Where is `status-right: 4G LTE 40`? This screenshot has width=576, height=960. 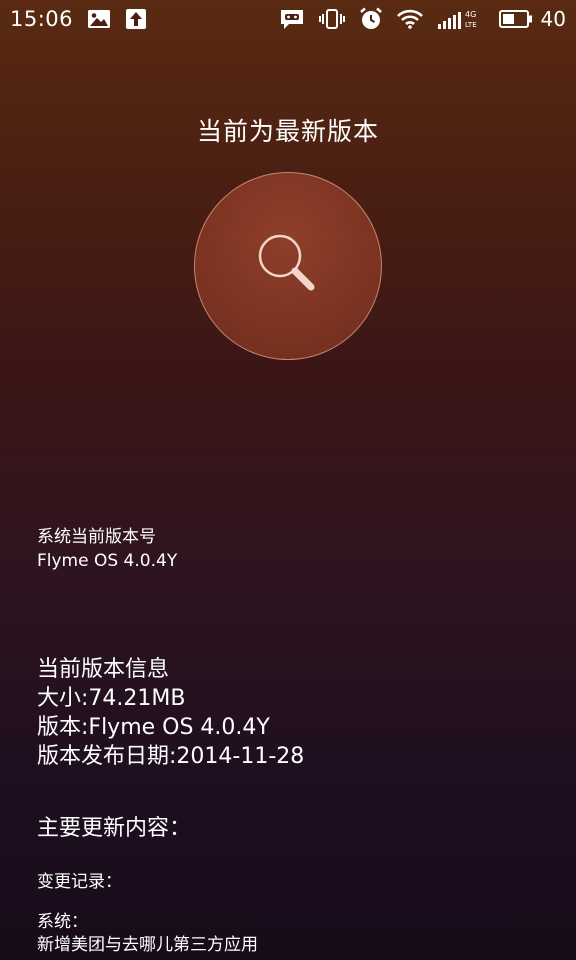 status-right: 4G LTE 40 is located at coordinates (422, 19).